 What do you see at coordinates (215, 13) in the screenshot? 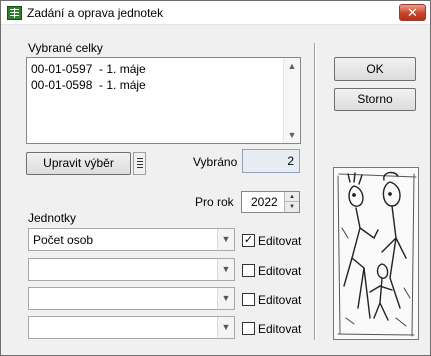
I see `title-bar: Zadání a oprava jednotek ✕` at bounding box center [215, 13].